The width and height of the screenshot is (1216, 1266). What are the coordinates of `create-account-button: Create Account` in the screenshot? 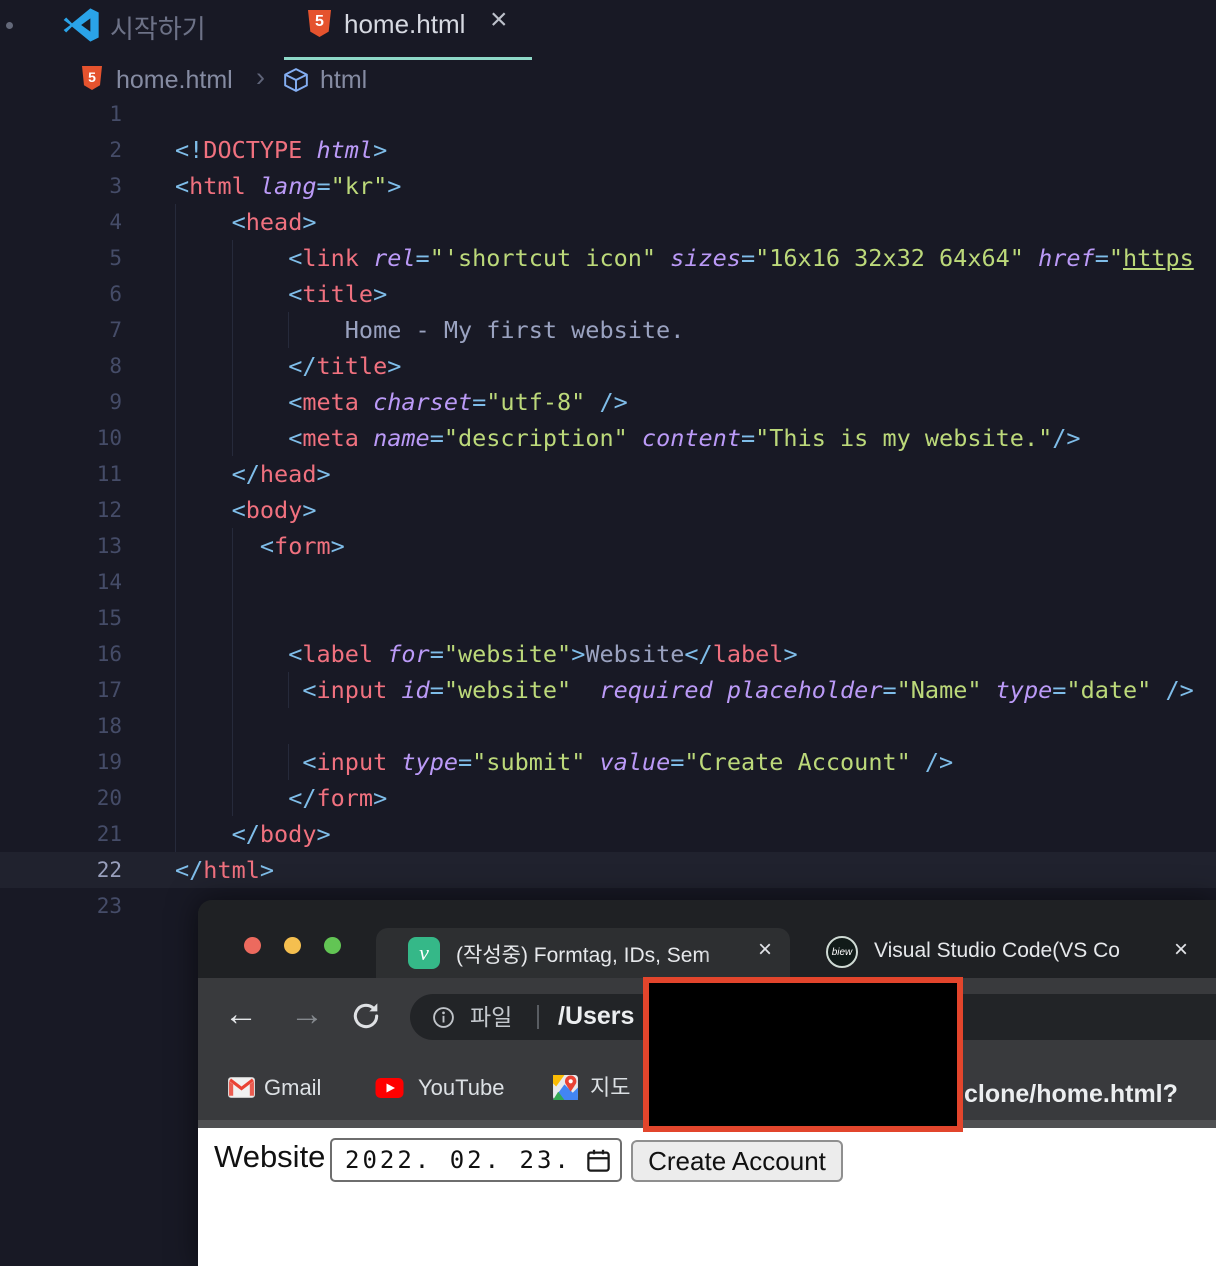 It's located at (737, 1161).